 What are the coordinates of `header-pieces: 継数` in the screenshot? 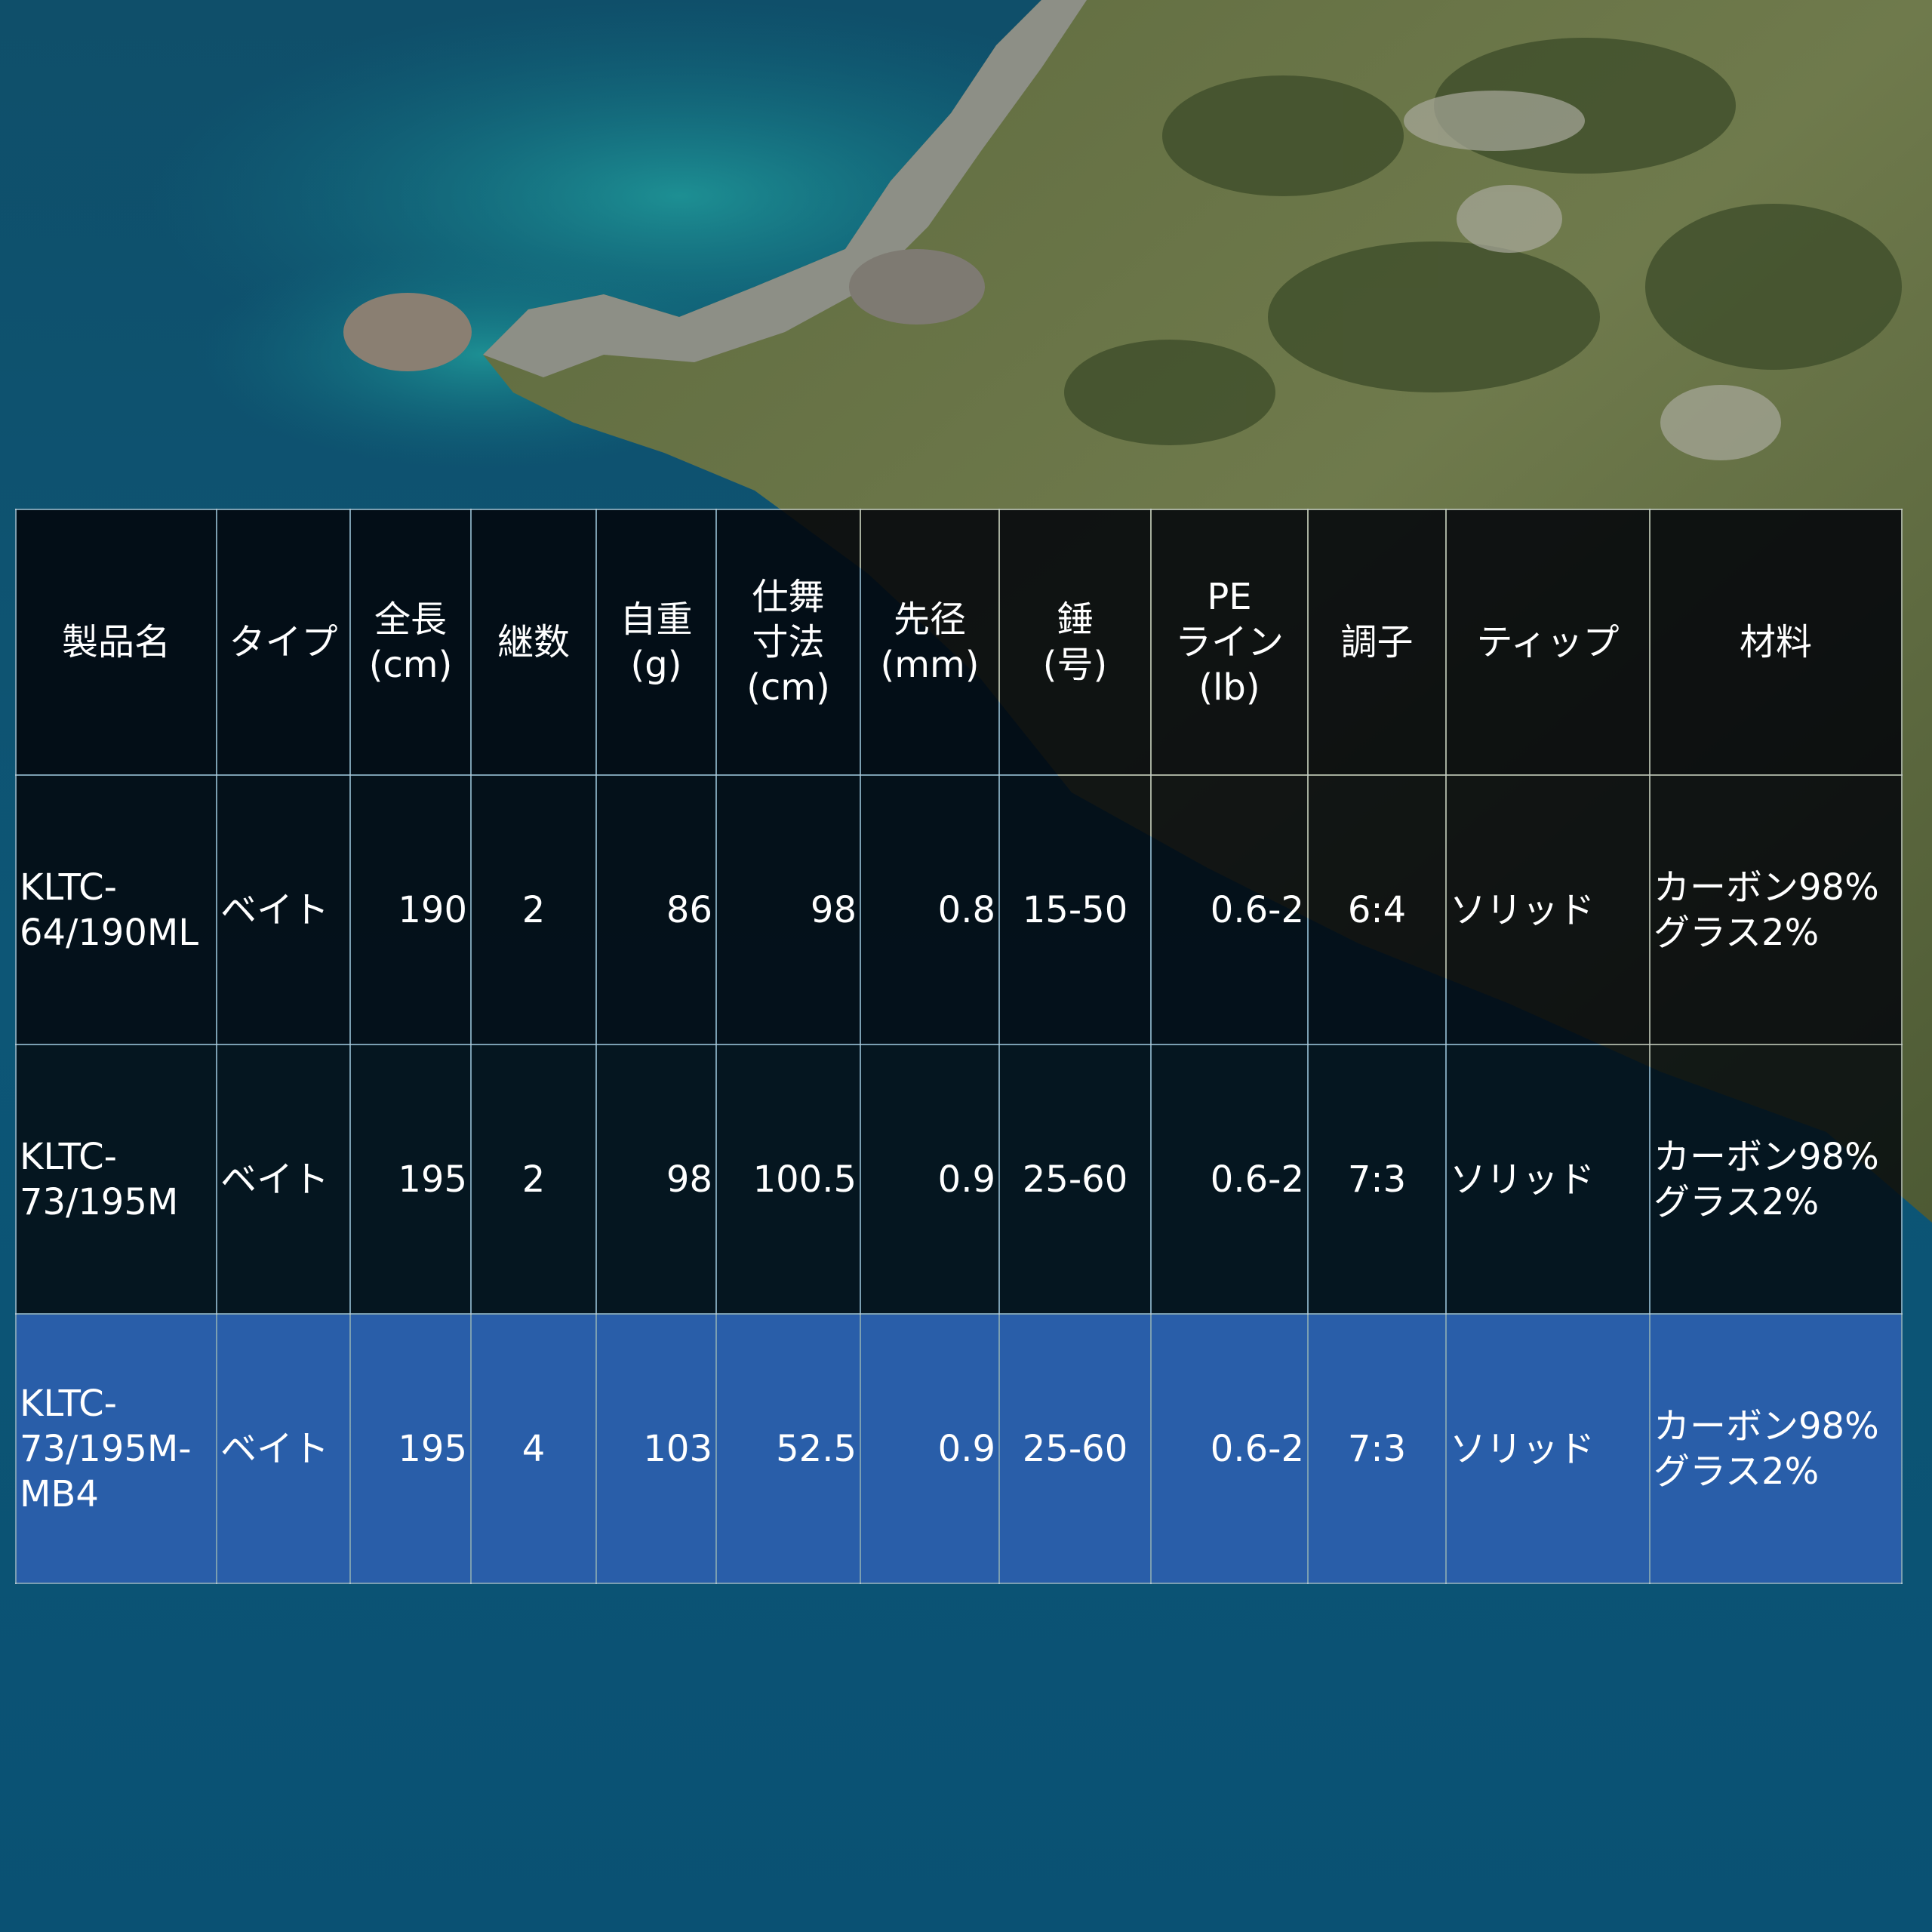 It's located at (533, 642).